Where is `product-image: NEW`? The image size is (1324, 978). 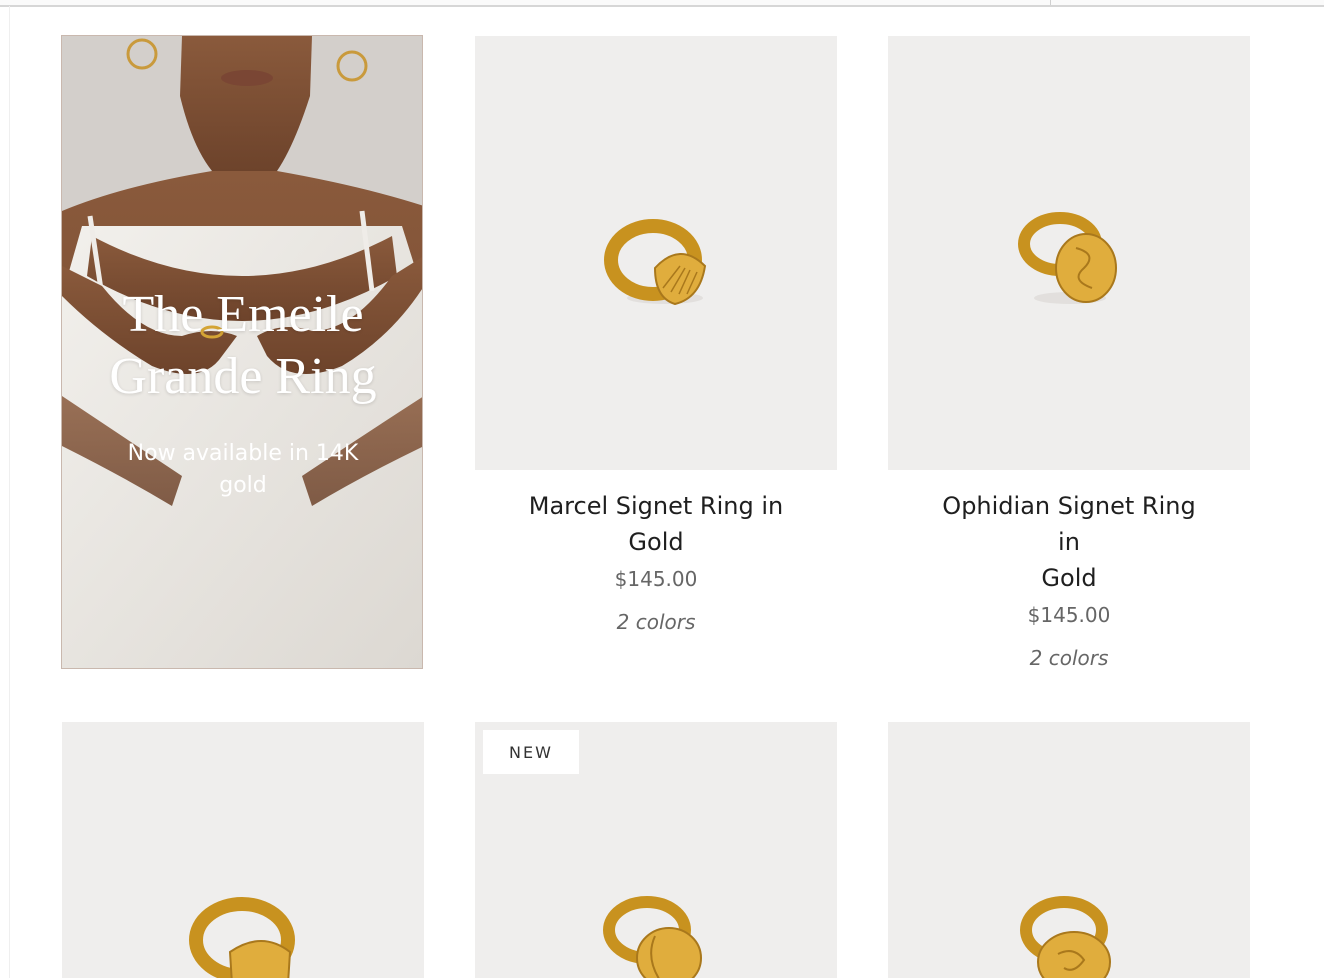 product-image: NEW is located at coordinates (656, 850).